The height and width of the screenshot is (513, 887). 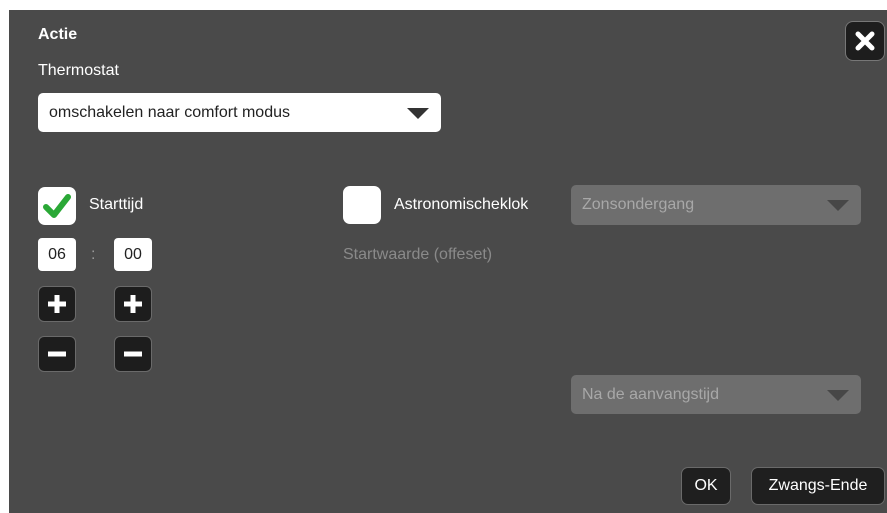 What do you see at coordinates (650, 394) in the screenshot?
I see `relation-select-value: Na de aanvangstijd` at bounding box center [650, 394].